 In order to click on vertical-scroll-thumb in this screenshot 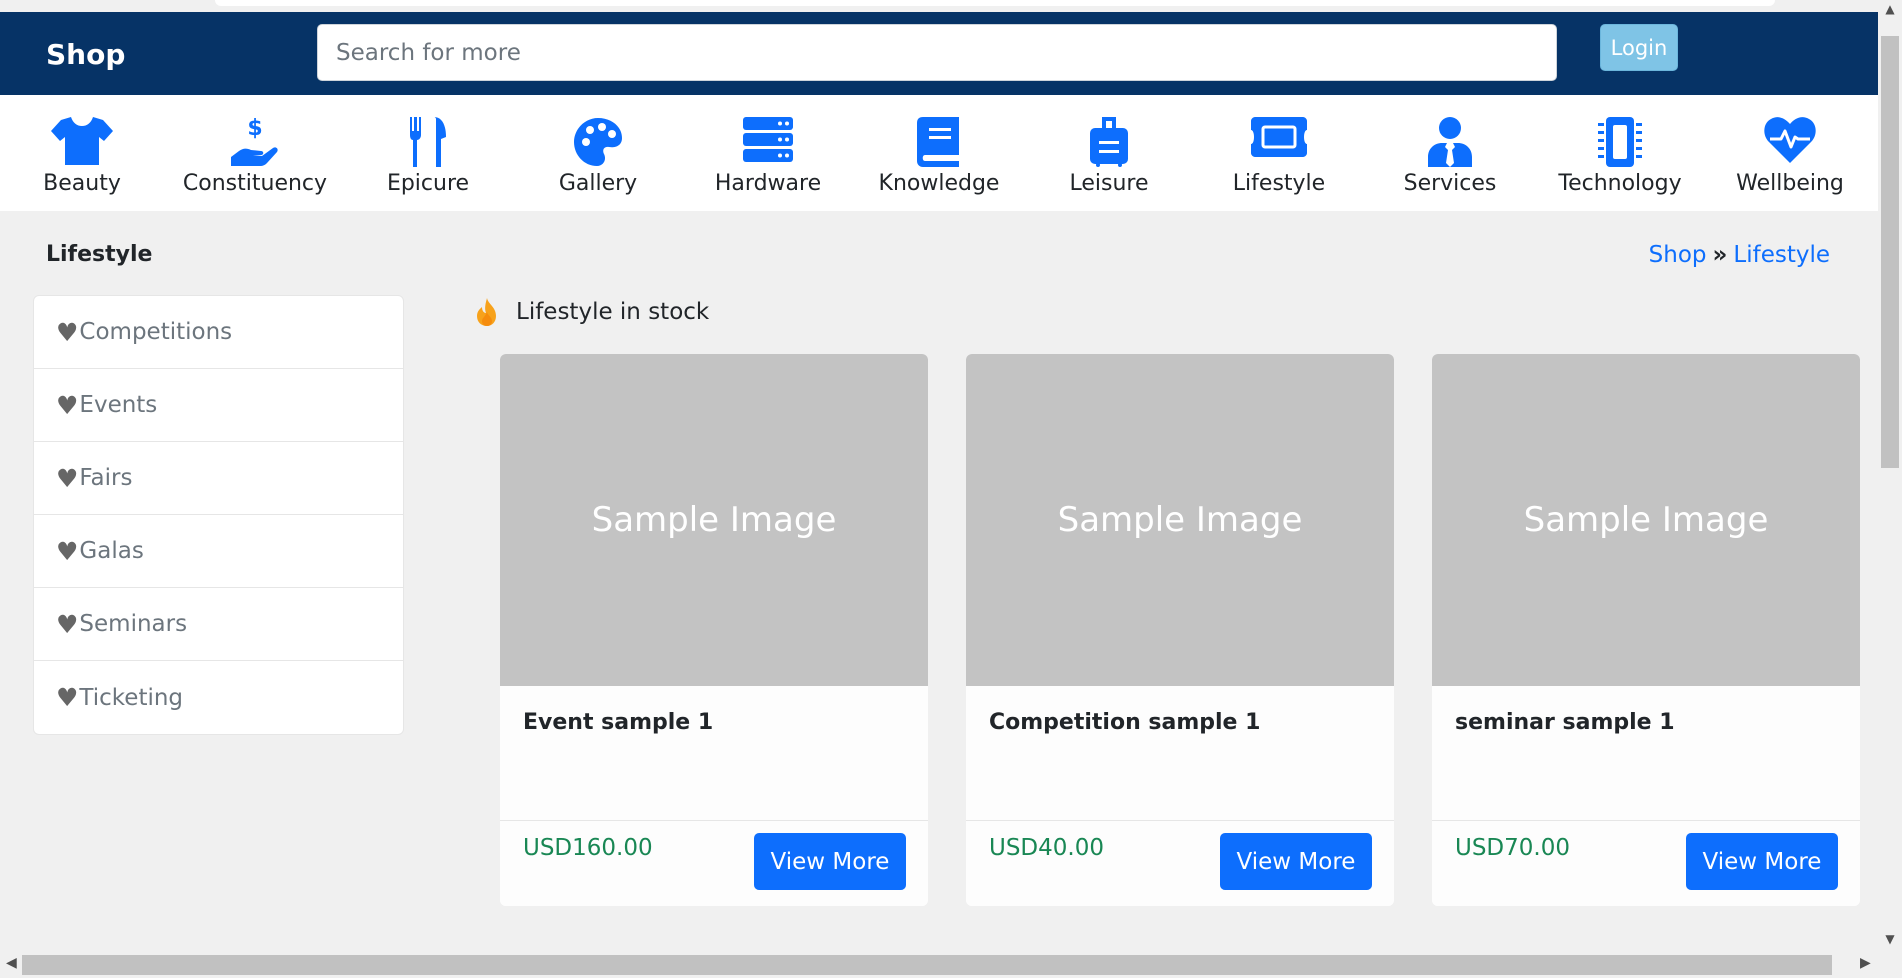, I will do `click(1890, 252)`.